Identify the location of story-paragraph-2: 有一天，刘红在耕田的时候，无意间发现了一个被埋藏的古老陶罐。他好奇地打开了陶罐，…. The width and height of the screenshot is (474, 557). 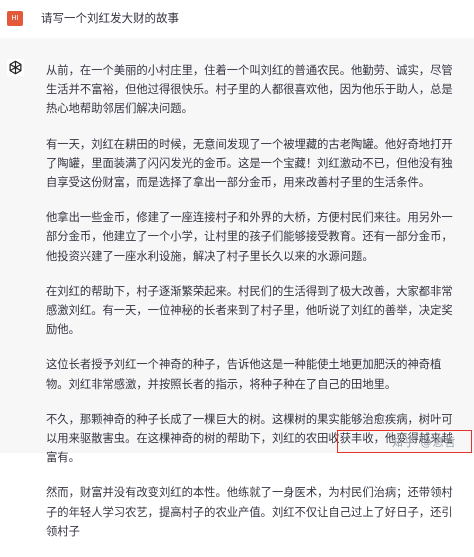
(249, 163).